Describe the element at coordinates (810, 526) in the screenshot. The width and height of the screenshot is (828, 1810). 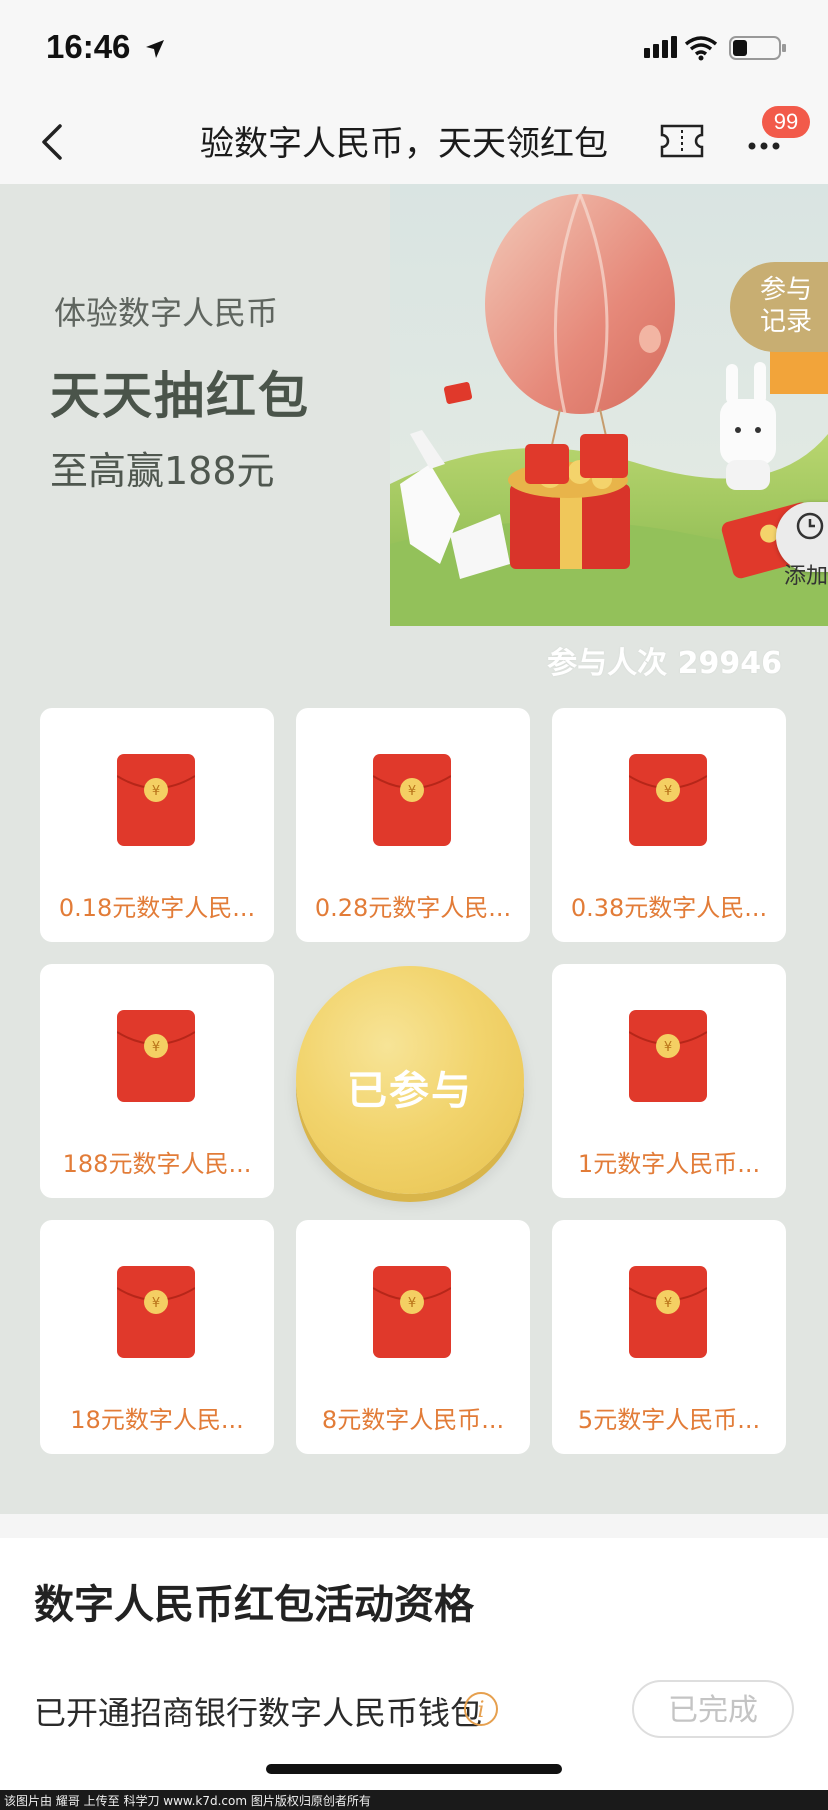
I see `clock-icon` at that location.